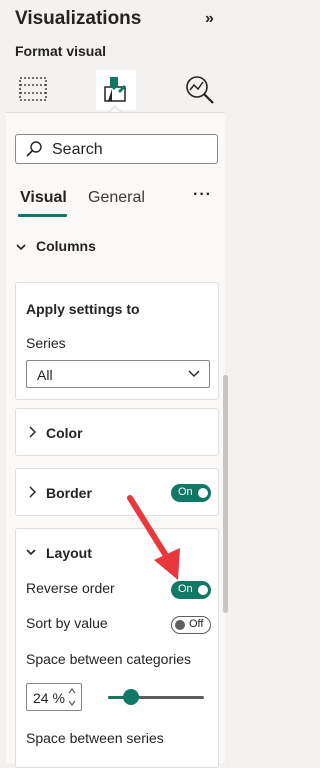 This screenshot has width=320, height=768. What do you see at coordinates (117, 492) in the screenshot?
I see `border-card: Border On` at bounding box center [117, 492].